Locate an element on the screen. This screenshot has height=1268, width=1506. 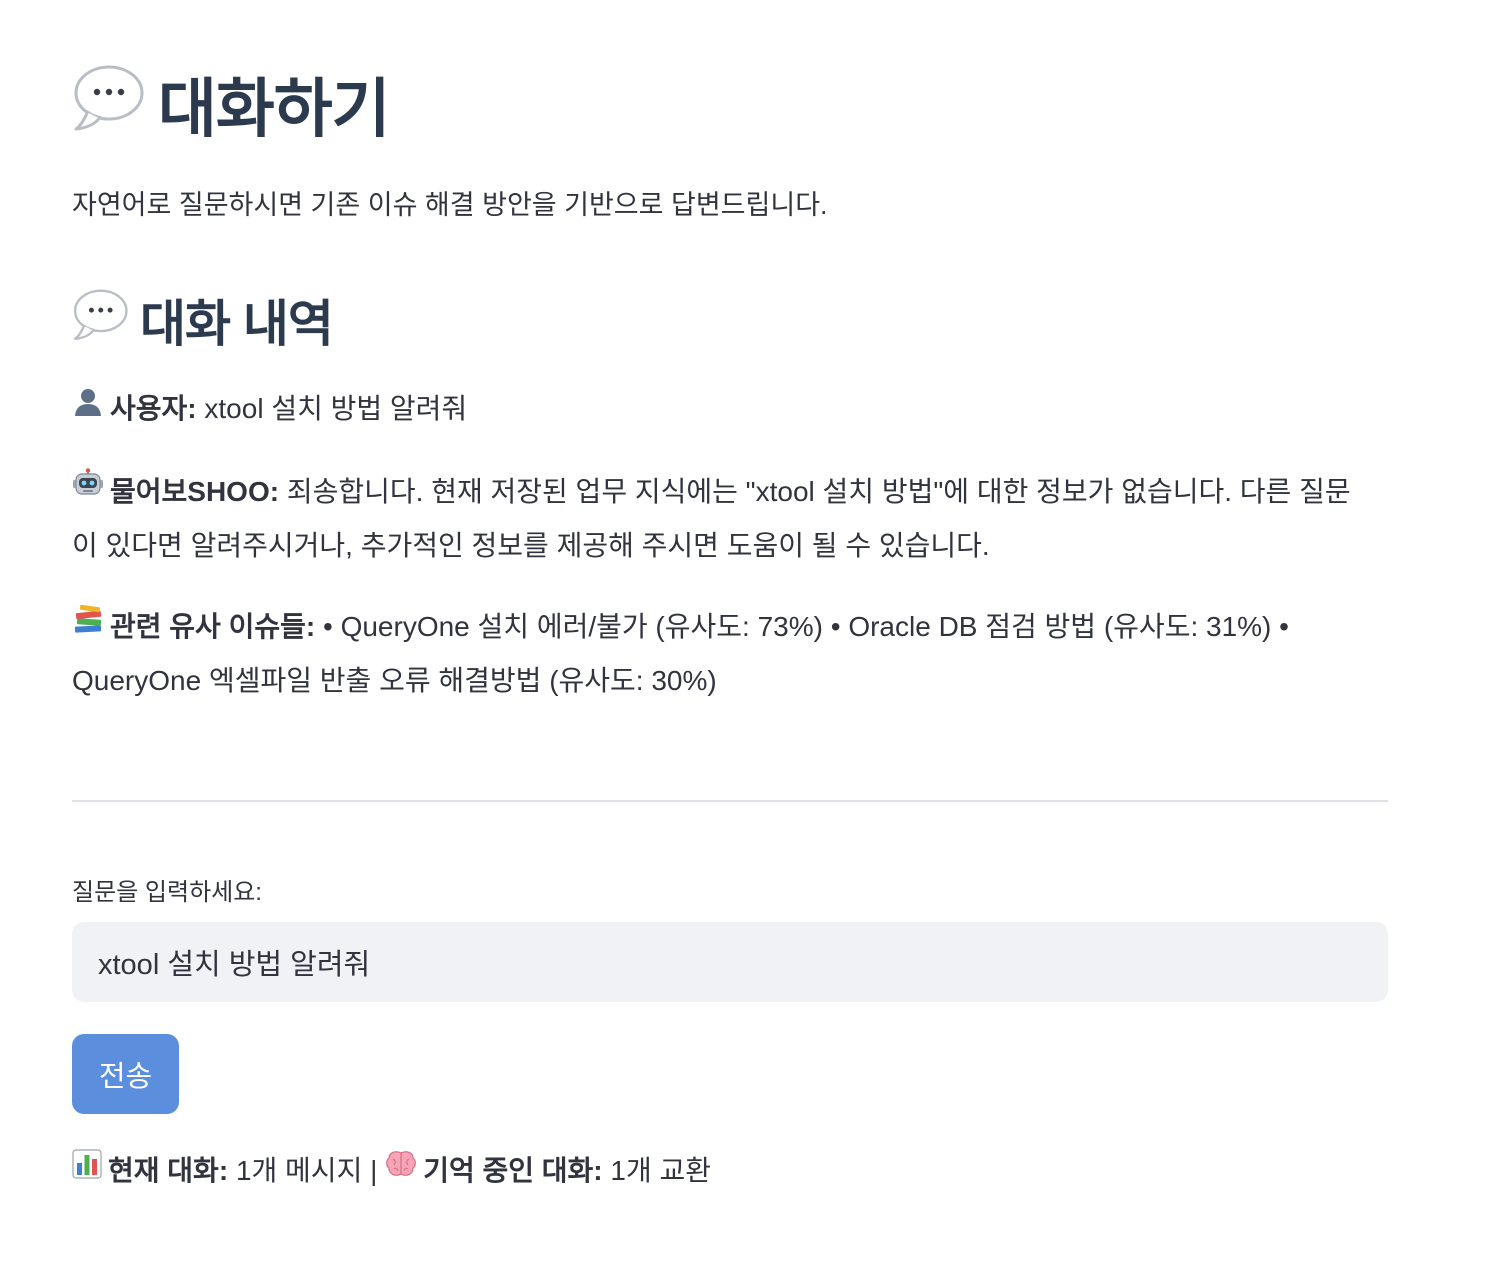
page-subtitle: 자연어로 질문하시면 기존 이슈 해결 방안을 기반으로 답변드립니다. is located at coordinates (450, 205).